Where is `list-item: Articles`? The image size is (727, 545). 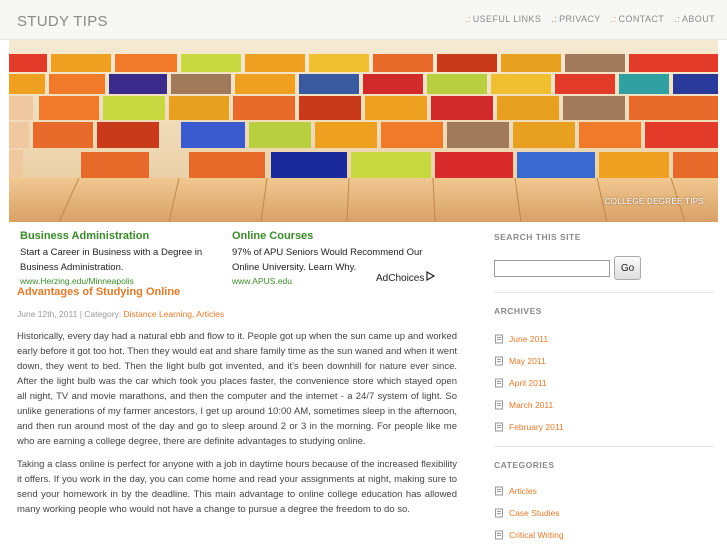
list-item: Articles is located at coordinates (604, 491).